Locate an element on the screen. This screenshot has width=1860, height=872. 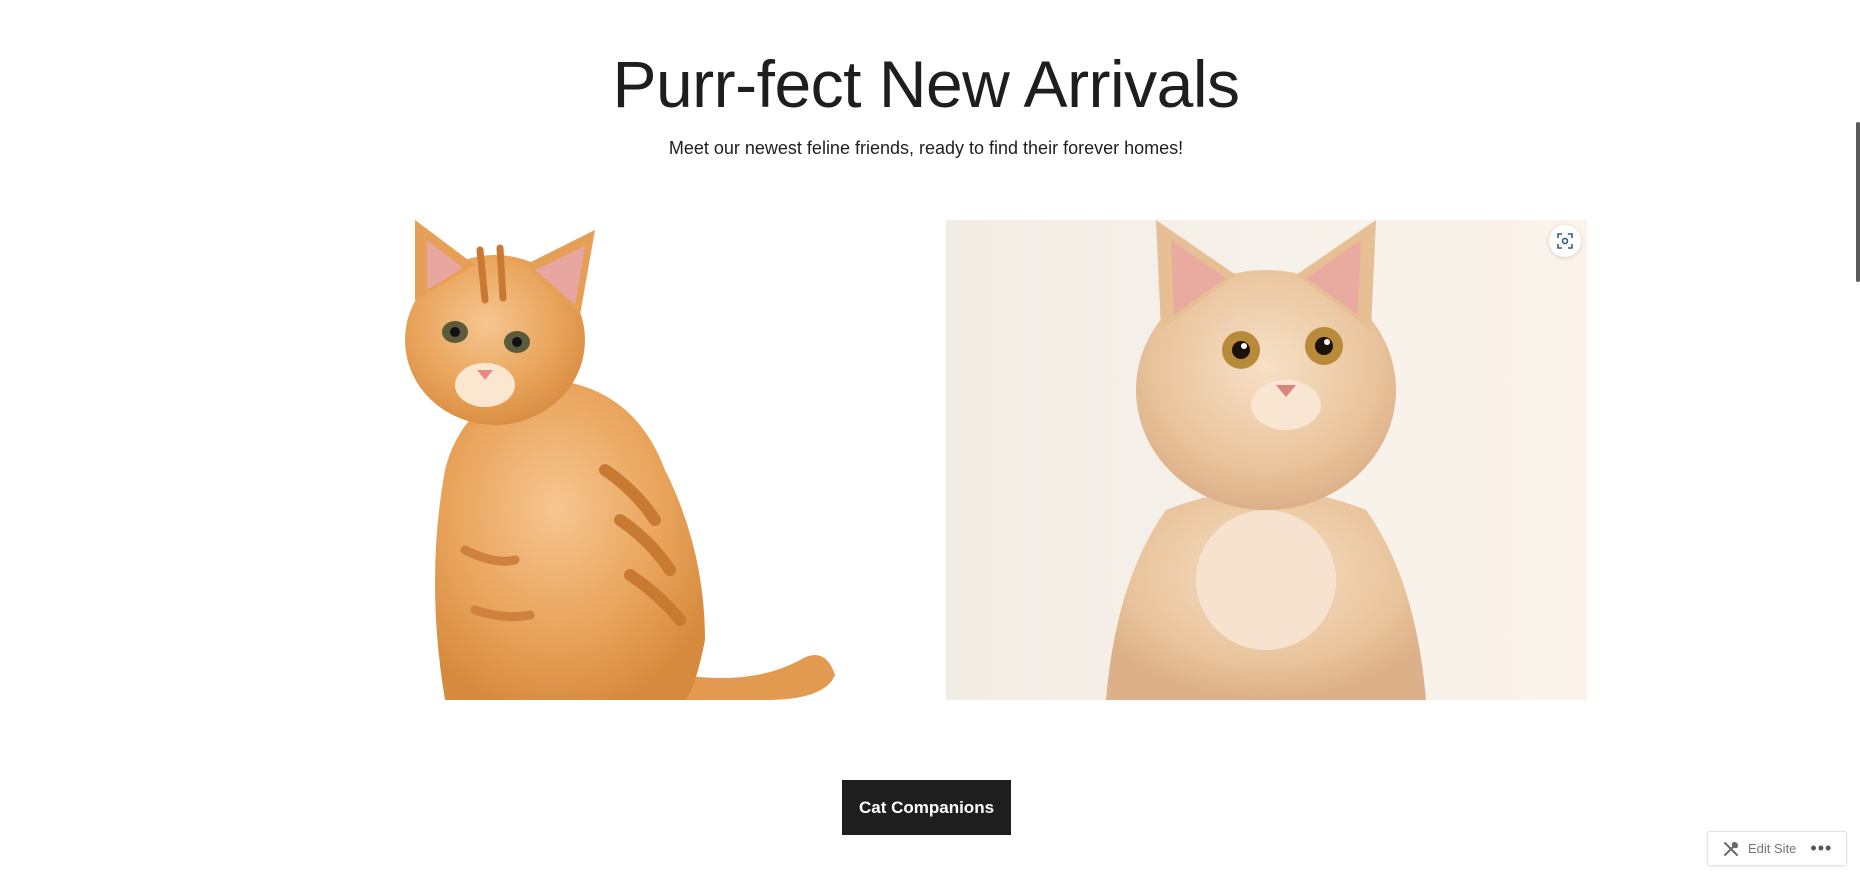
edit-site-button: Edit Site is located at coordinates (1756, 848).